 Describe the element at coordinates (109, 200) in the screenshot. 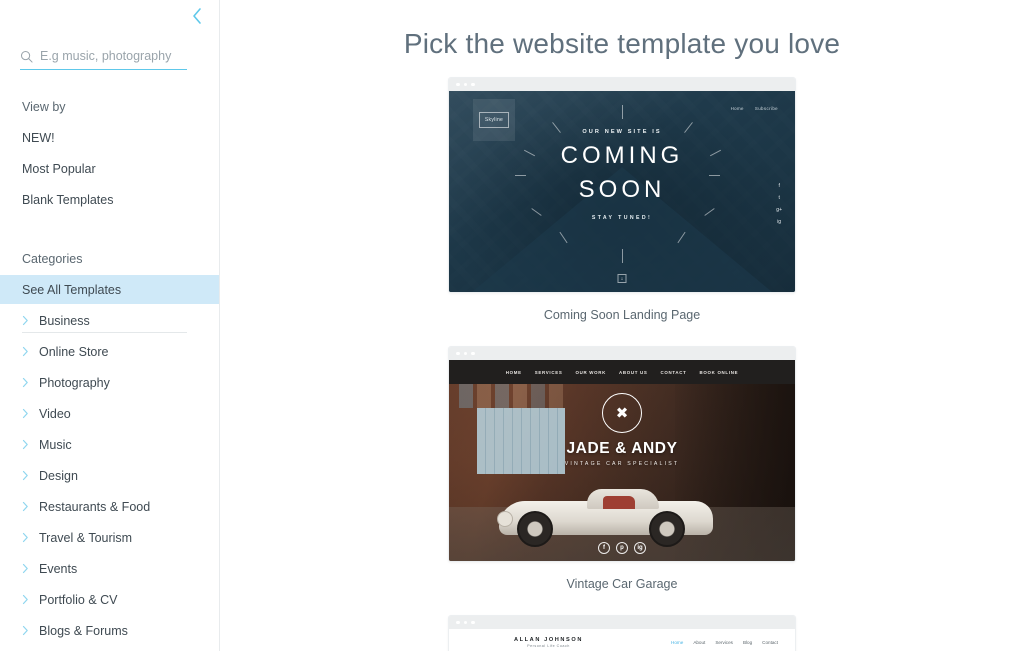

I see `sidebar-item-blank-templates: Blank Templates` at that location.